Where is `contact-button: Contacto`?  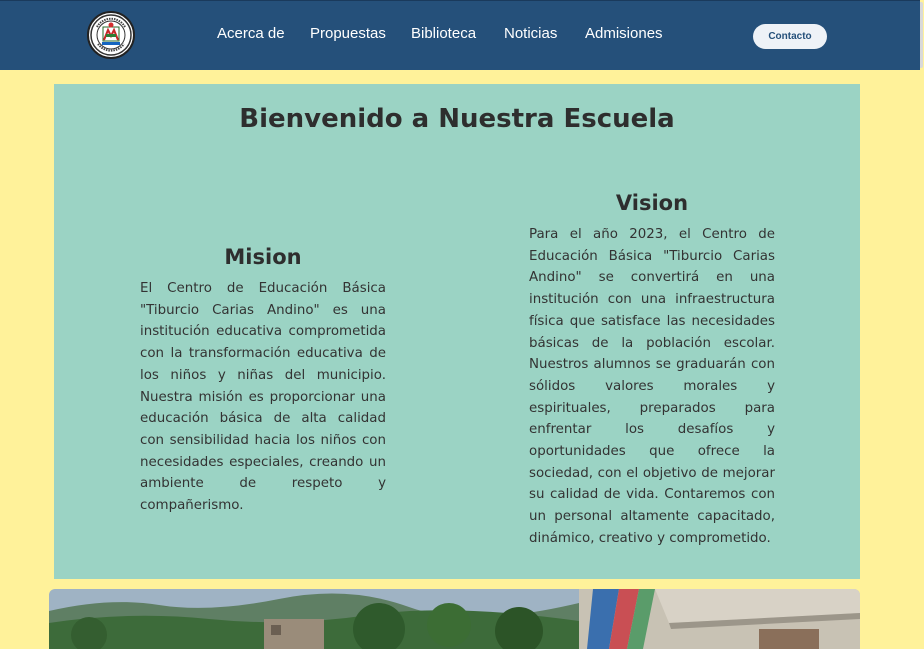
contact-button: Contacto is located at coordinates (790, 36).